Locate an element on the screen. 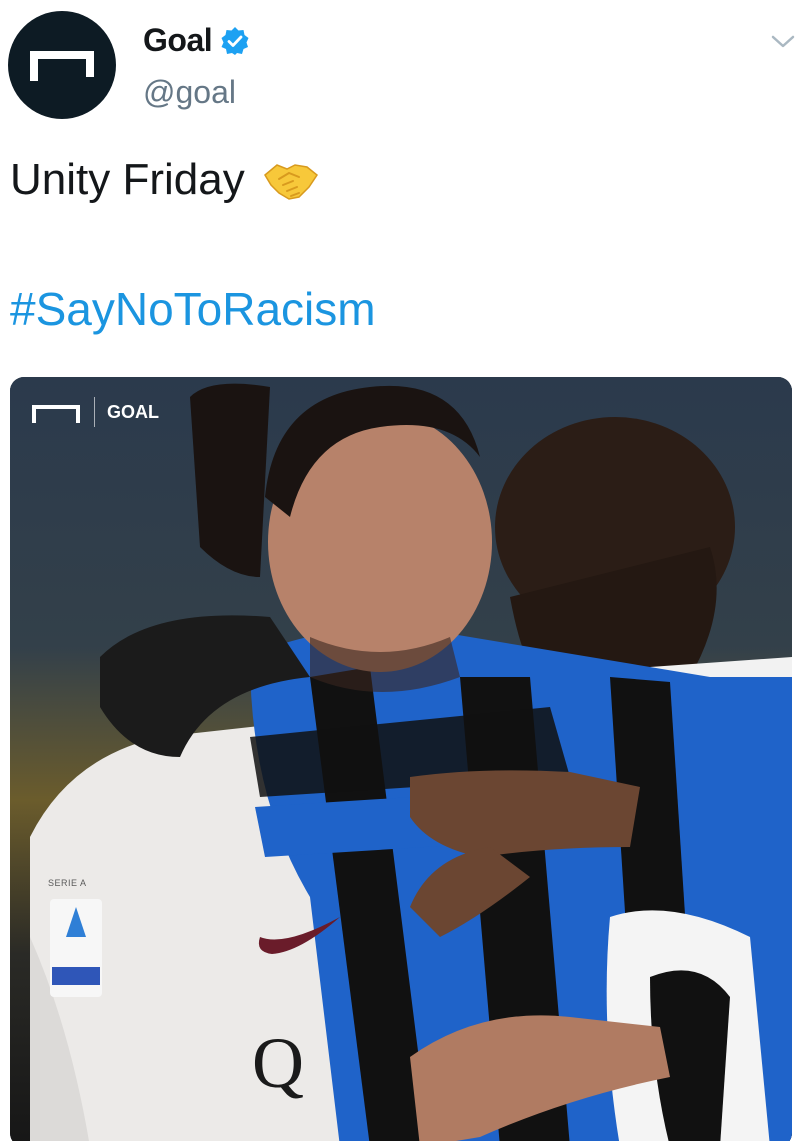 The width and height of the screenshot is (800, 1141). tweet-text: Unity Friday is located at coordinates (164, 180).